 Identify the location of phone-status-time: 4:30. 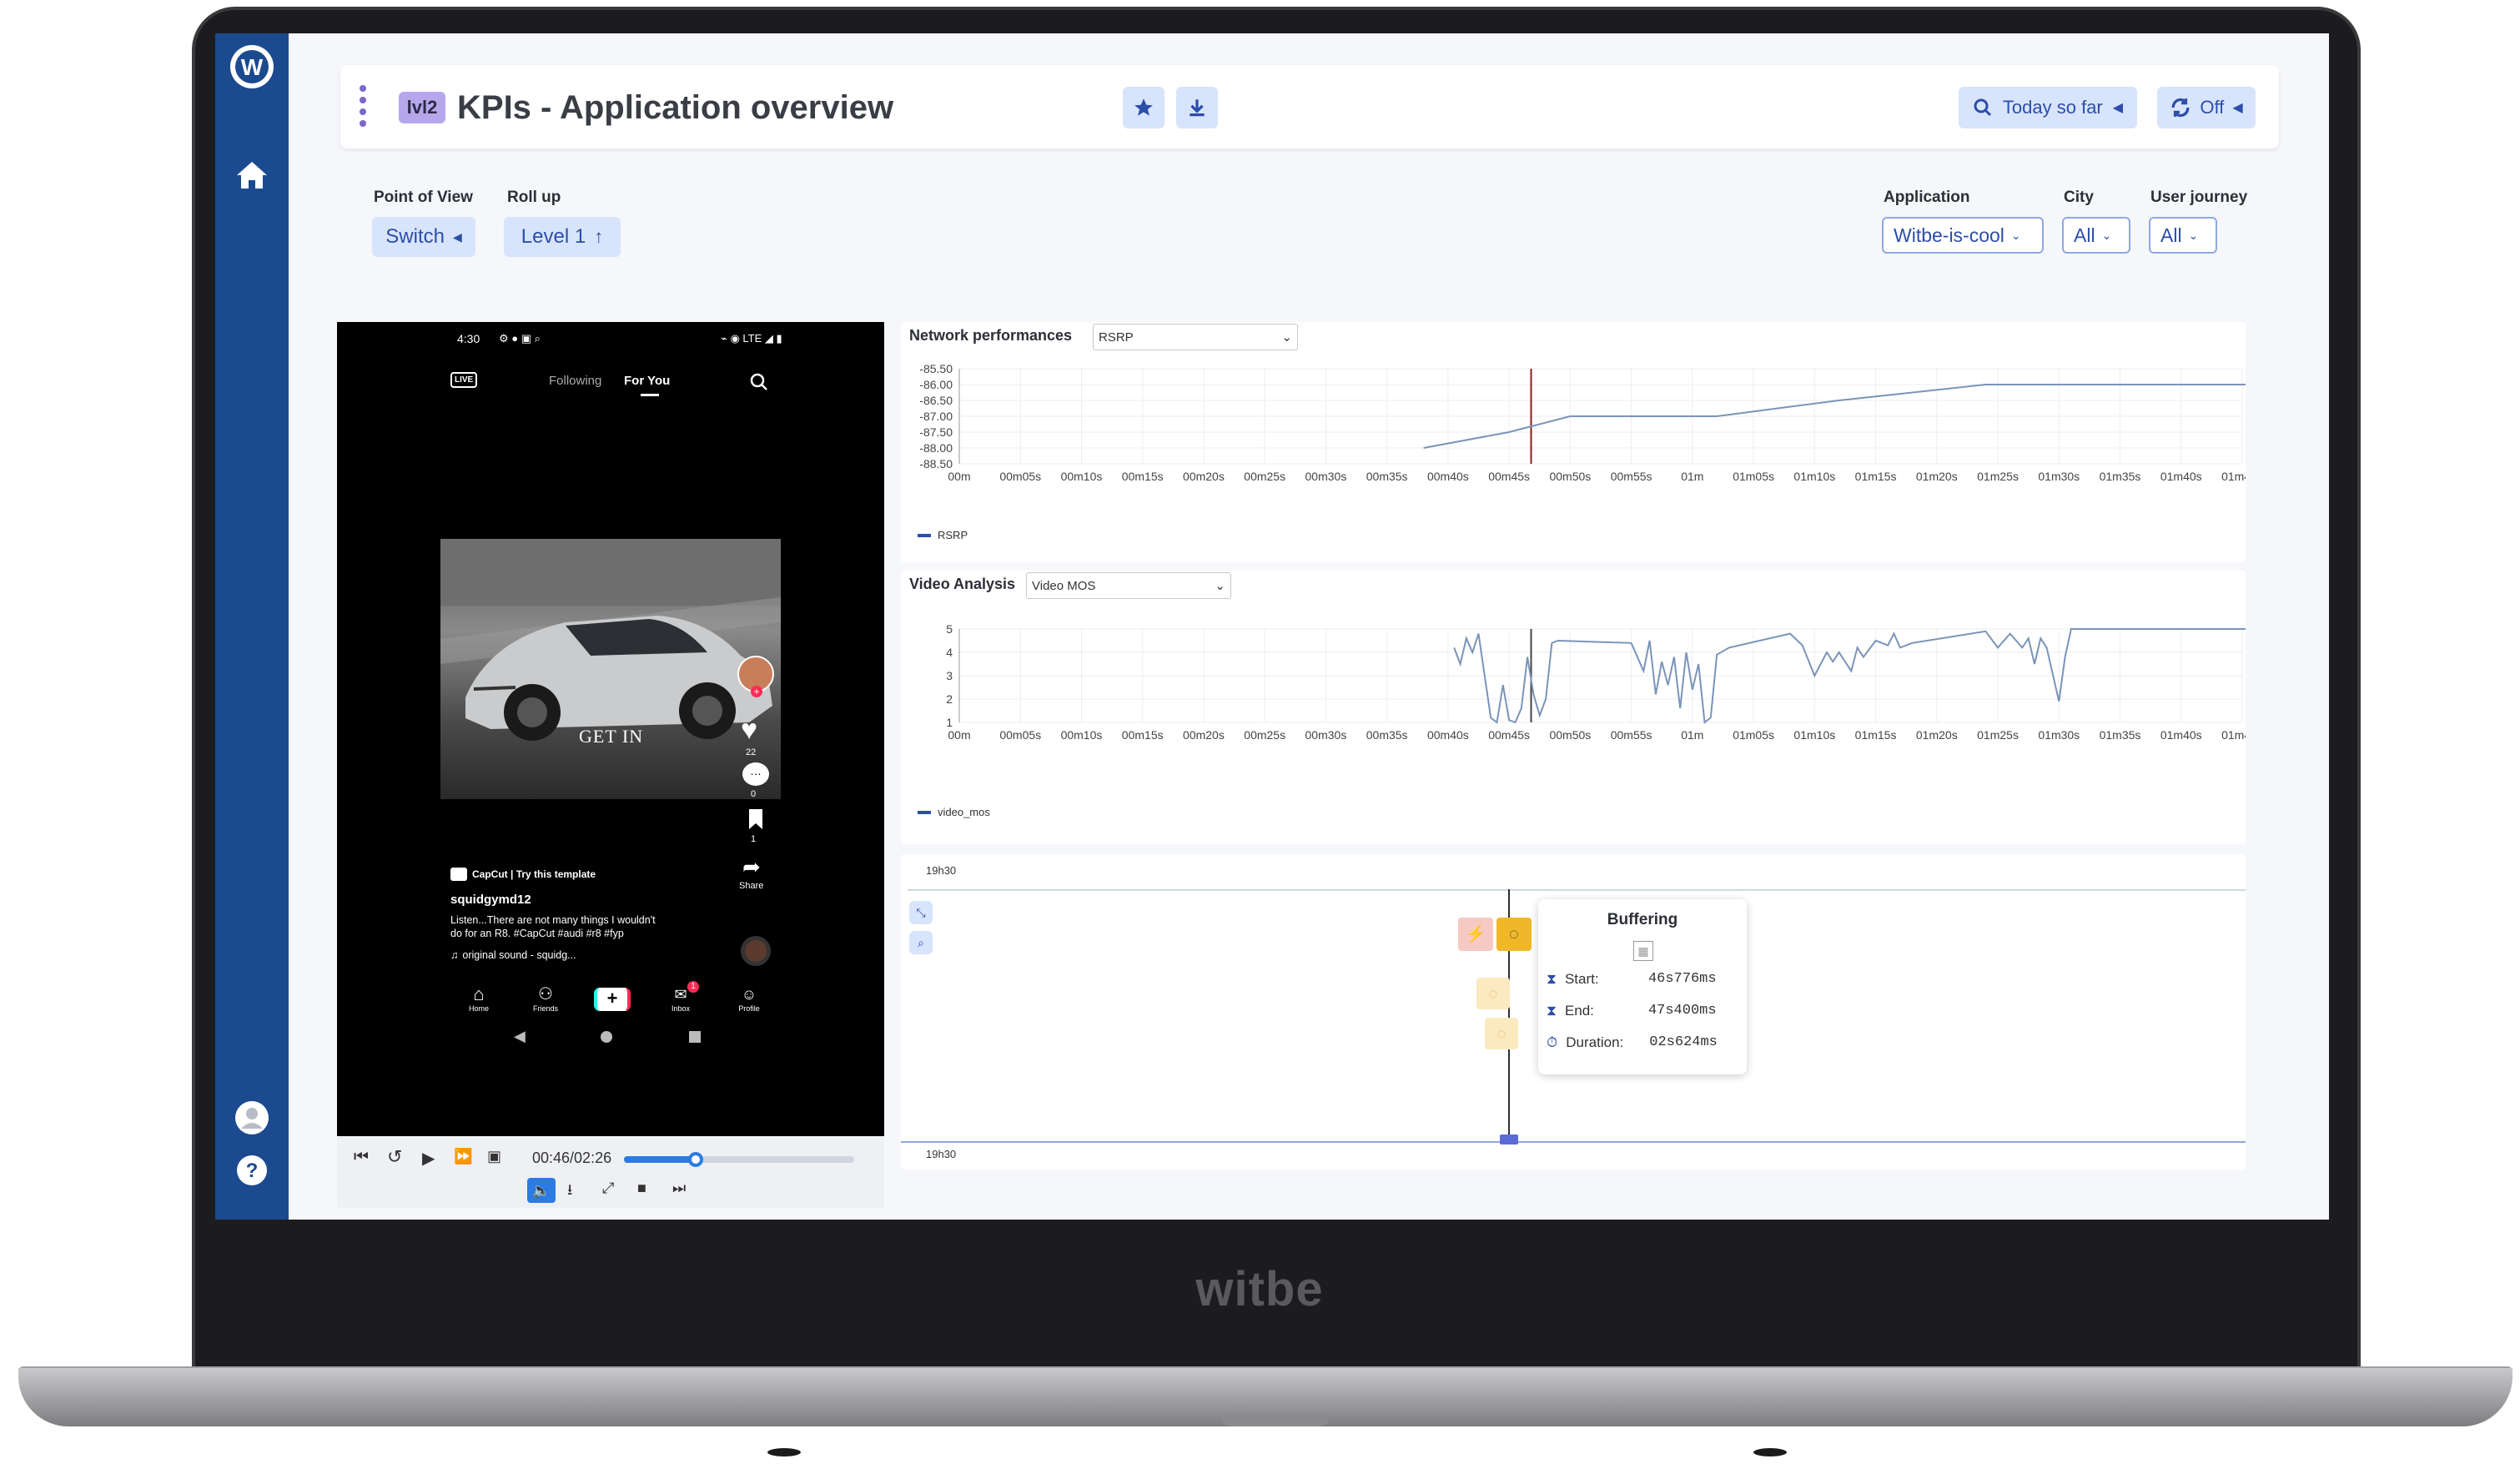
(468, 338).